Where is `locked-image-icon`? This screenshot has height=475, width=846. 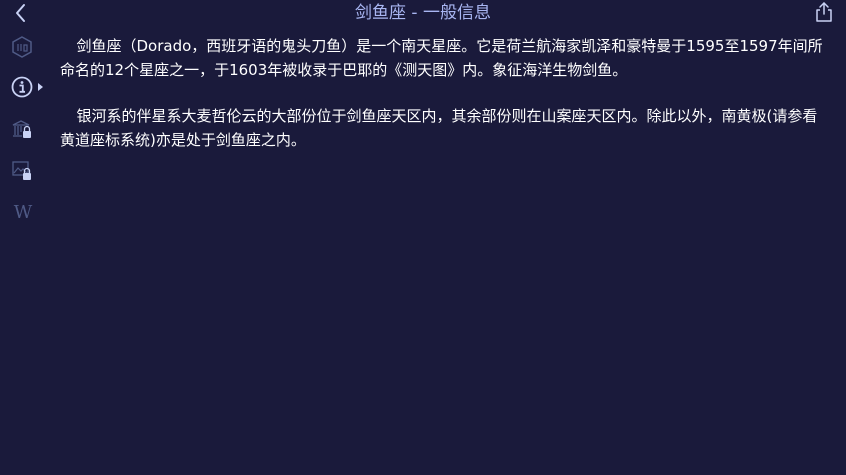
locked-image-icon is located at coordinates (21, 170).